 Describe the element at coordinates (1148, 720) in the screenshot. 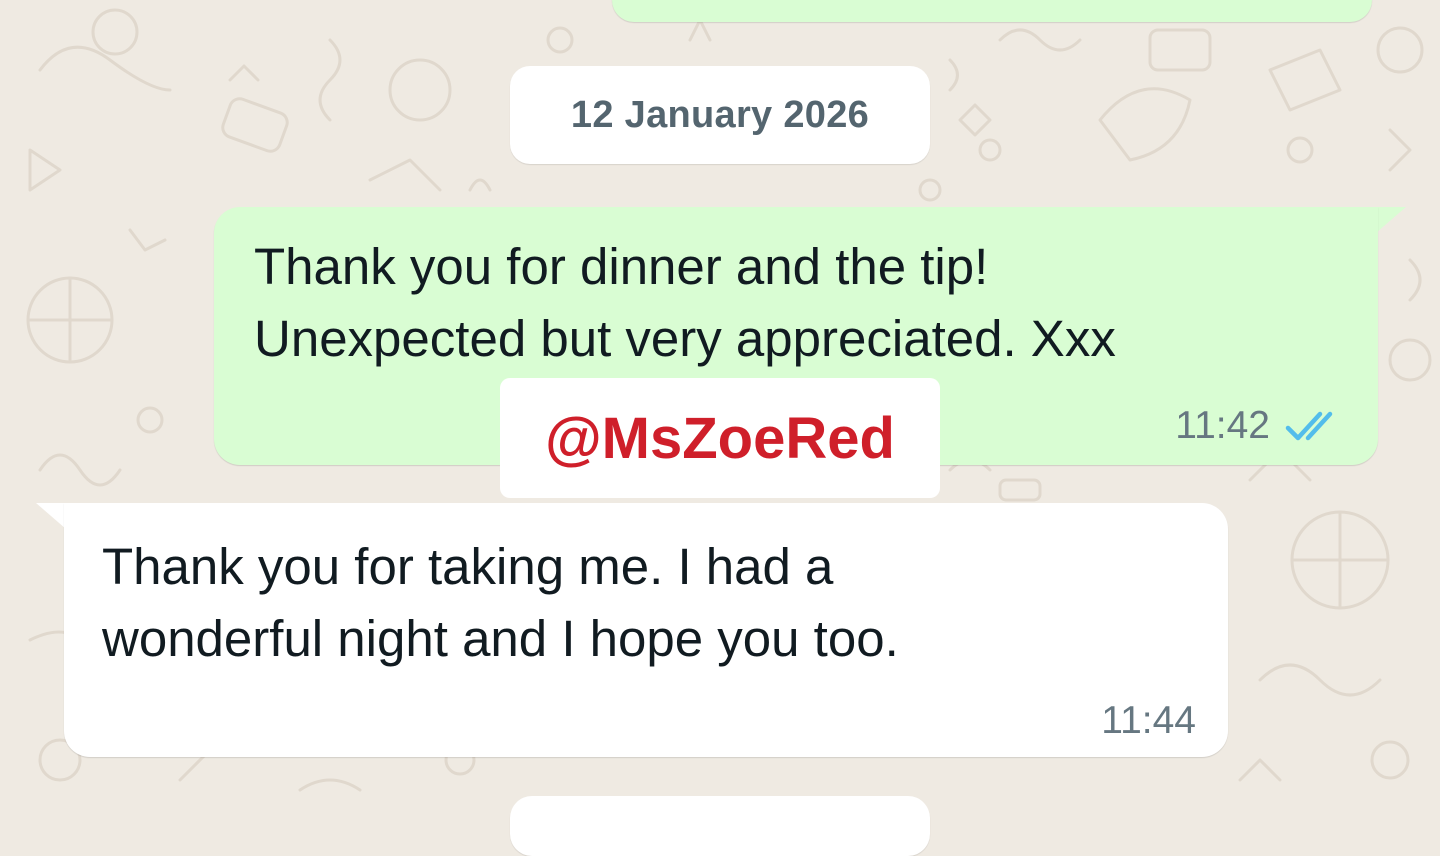

I see `incoming-message-time: 11:44` at that location.